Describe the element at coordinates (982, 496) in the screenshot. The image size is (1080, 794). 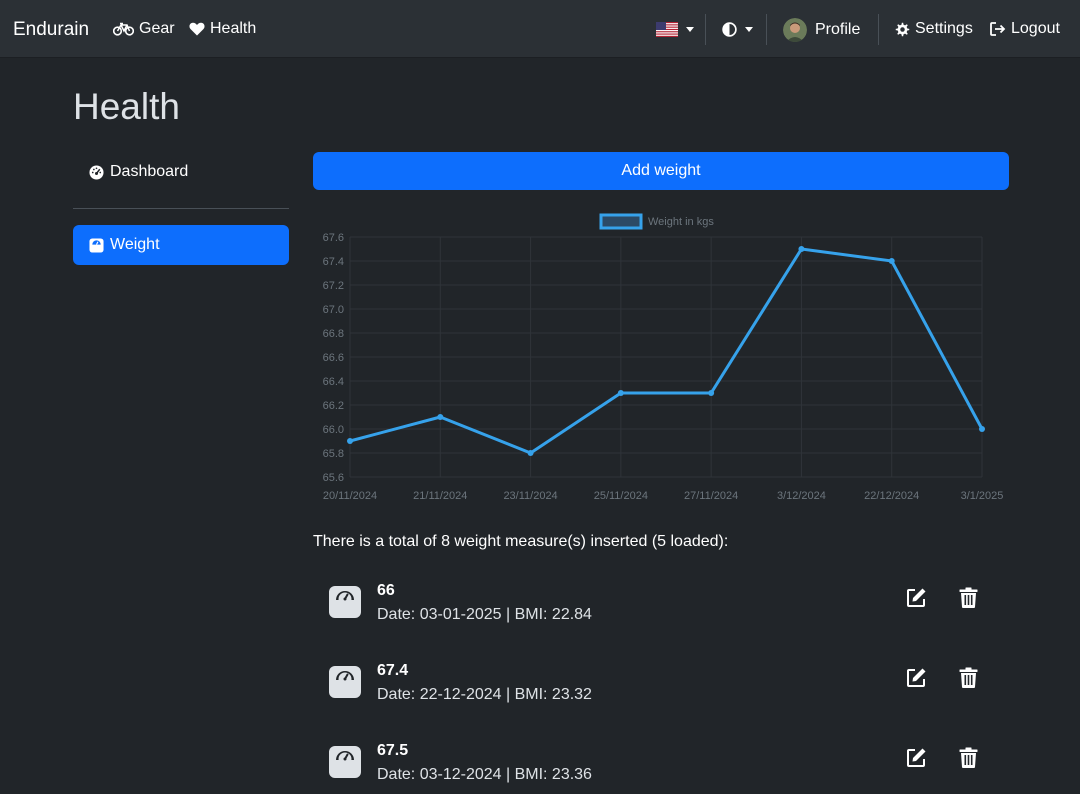
I see `x-tick-label: 3/1/2025` at that location.